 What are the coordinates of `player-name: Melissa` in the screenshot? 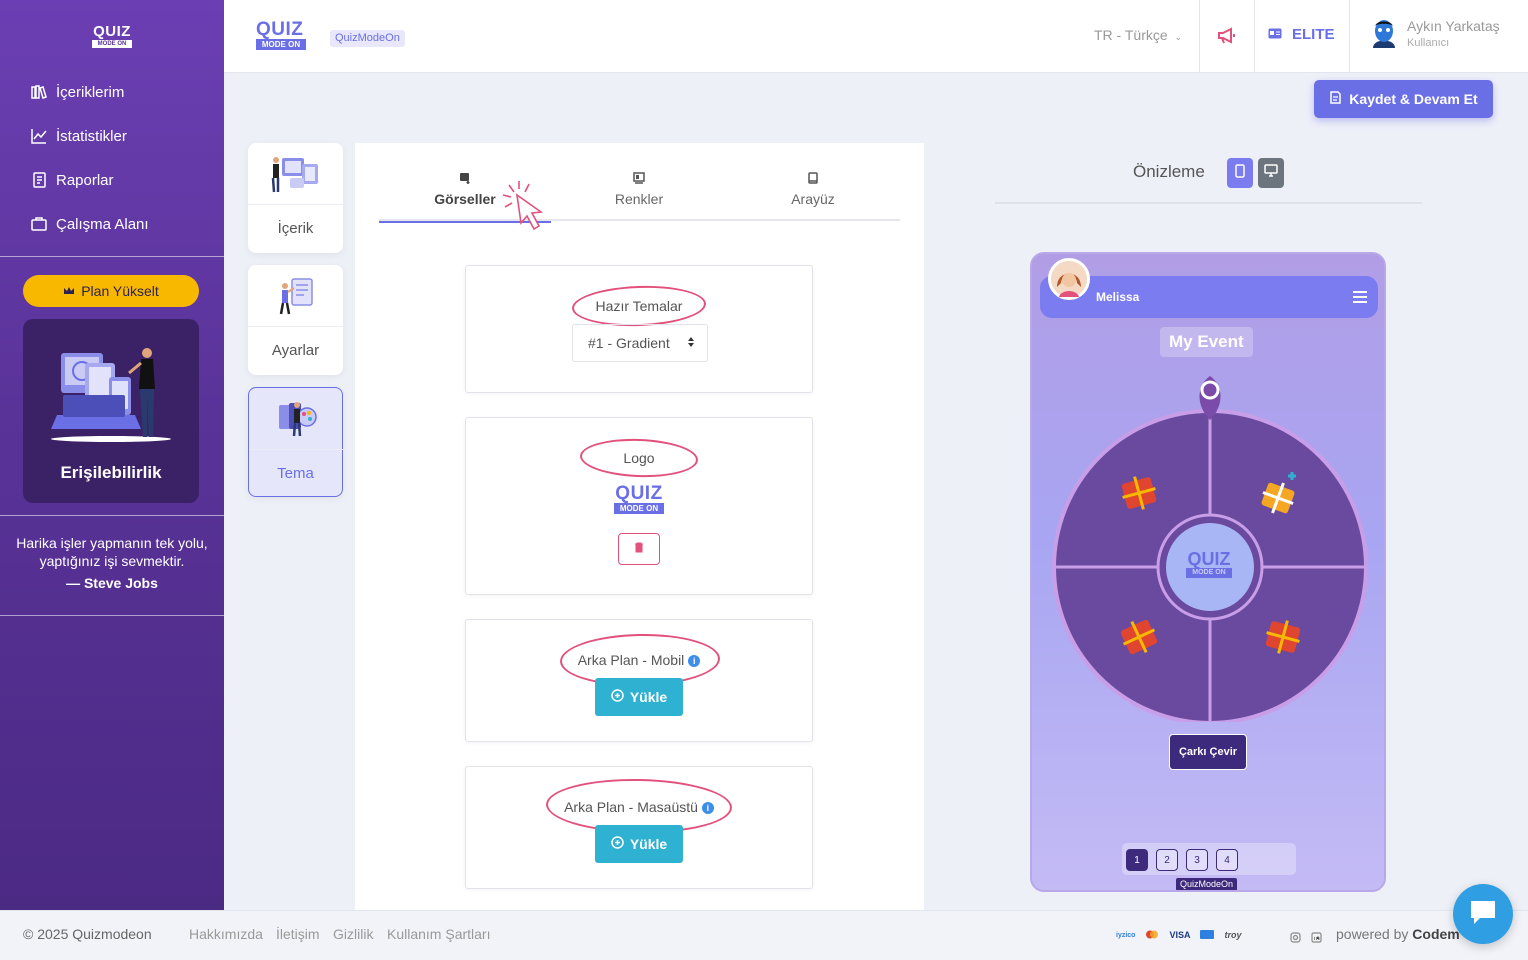 It's located at (1118, 297).